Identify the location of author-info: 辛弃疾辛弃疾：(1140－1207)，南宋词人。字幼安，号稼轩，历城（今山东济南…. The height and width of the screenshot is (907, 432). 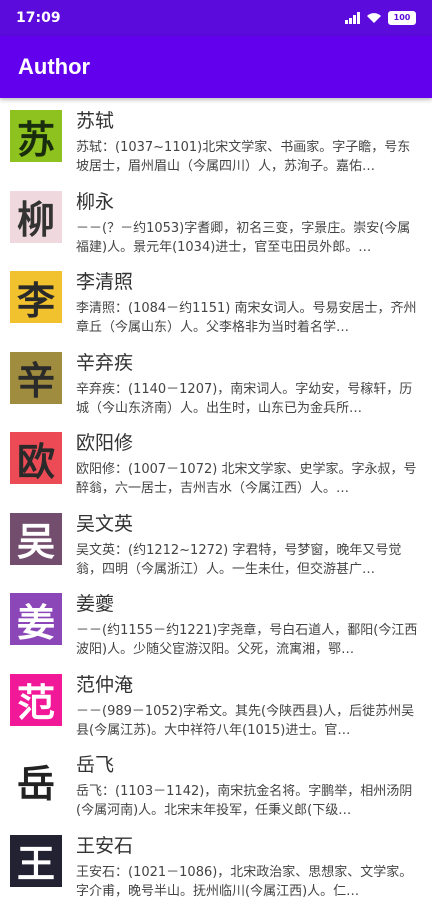
(249, 385).